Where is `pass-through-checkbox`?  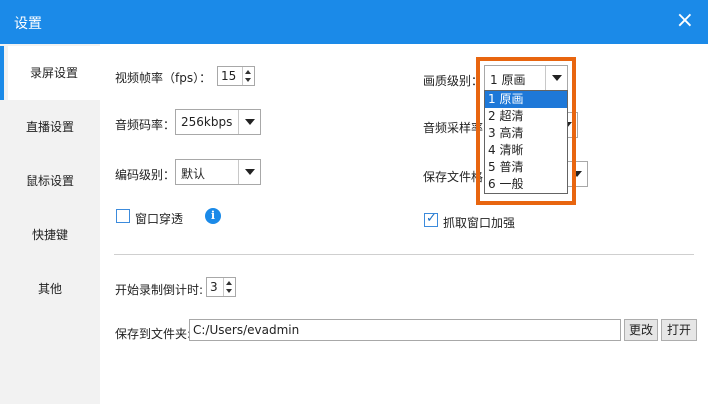
pass-through-checkbox is located at coordinates (123, 216).